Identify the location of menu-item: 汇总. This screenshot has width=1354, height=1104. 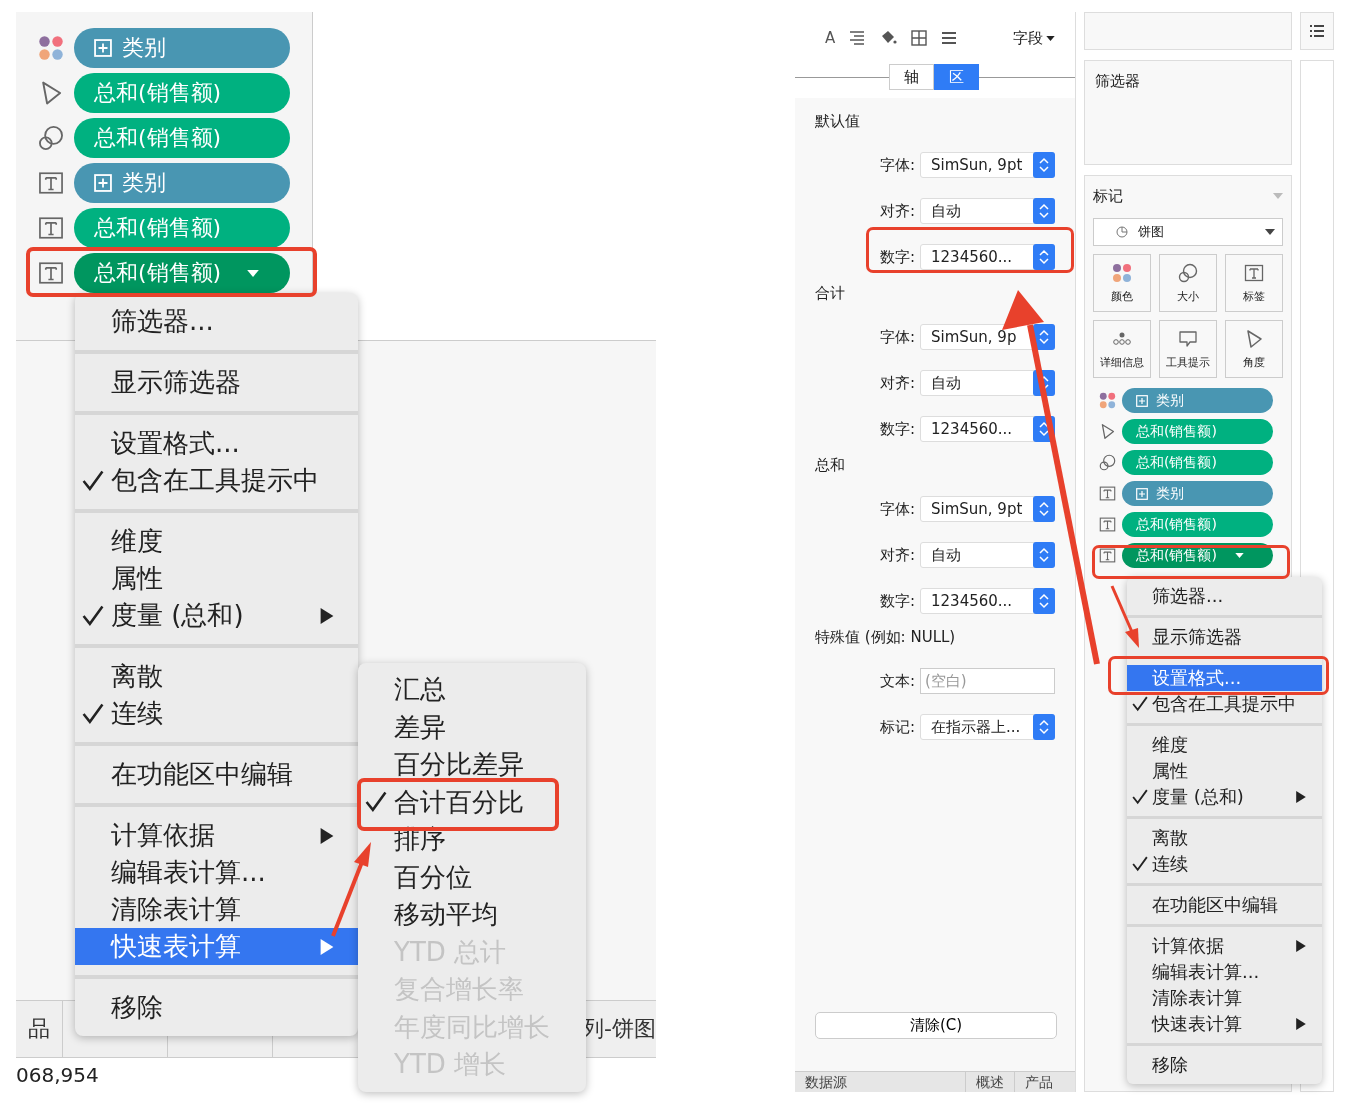
(472, 690).